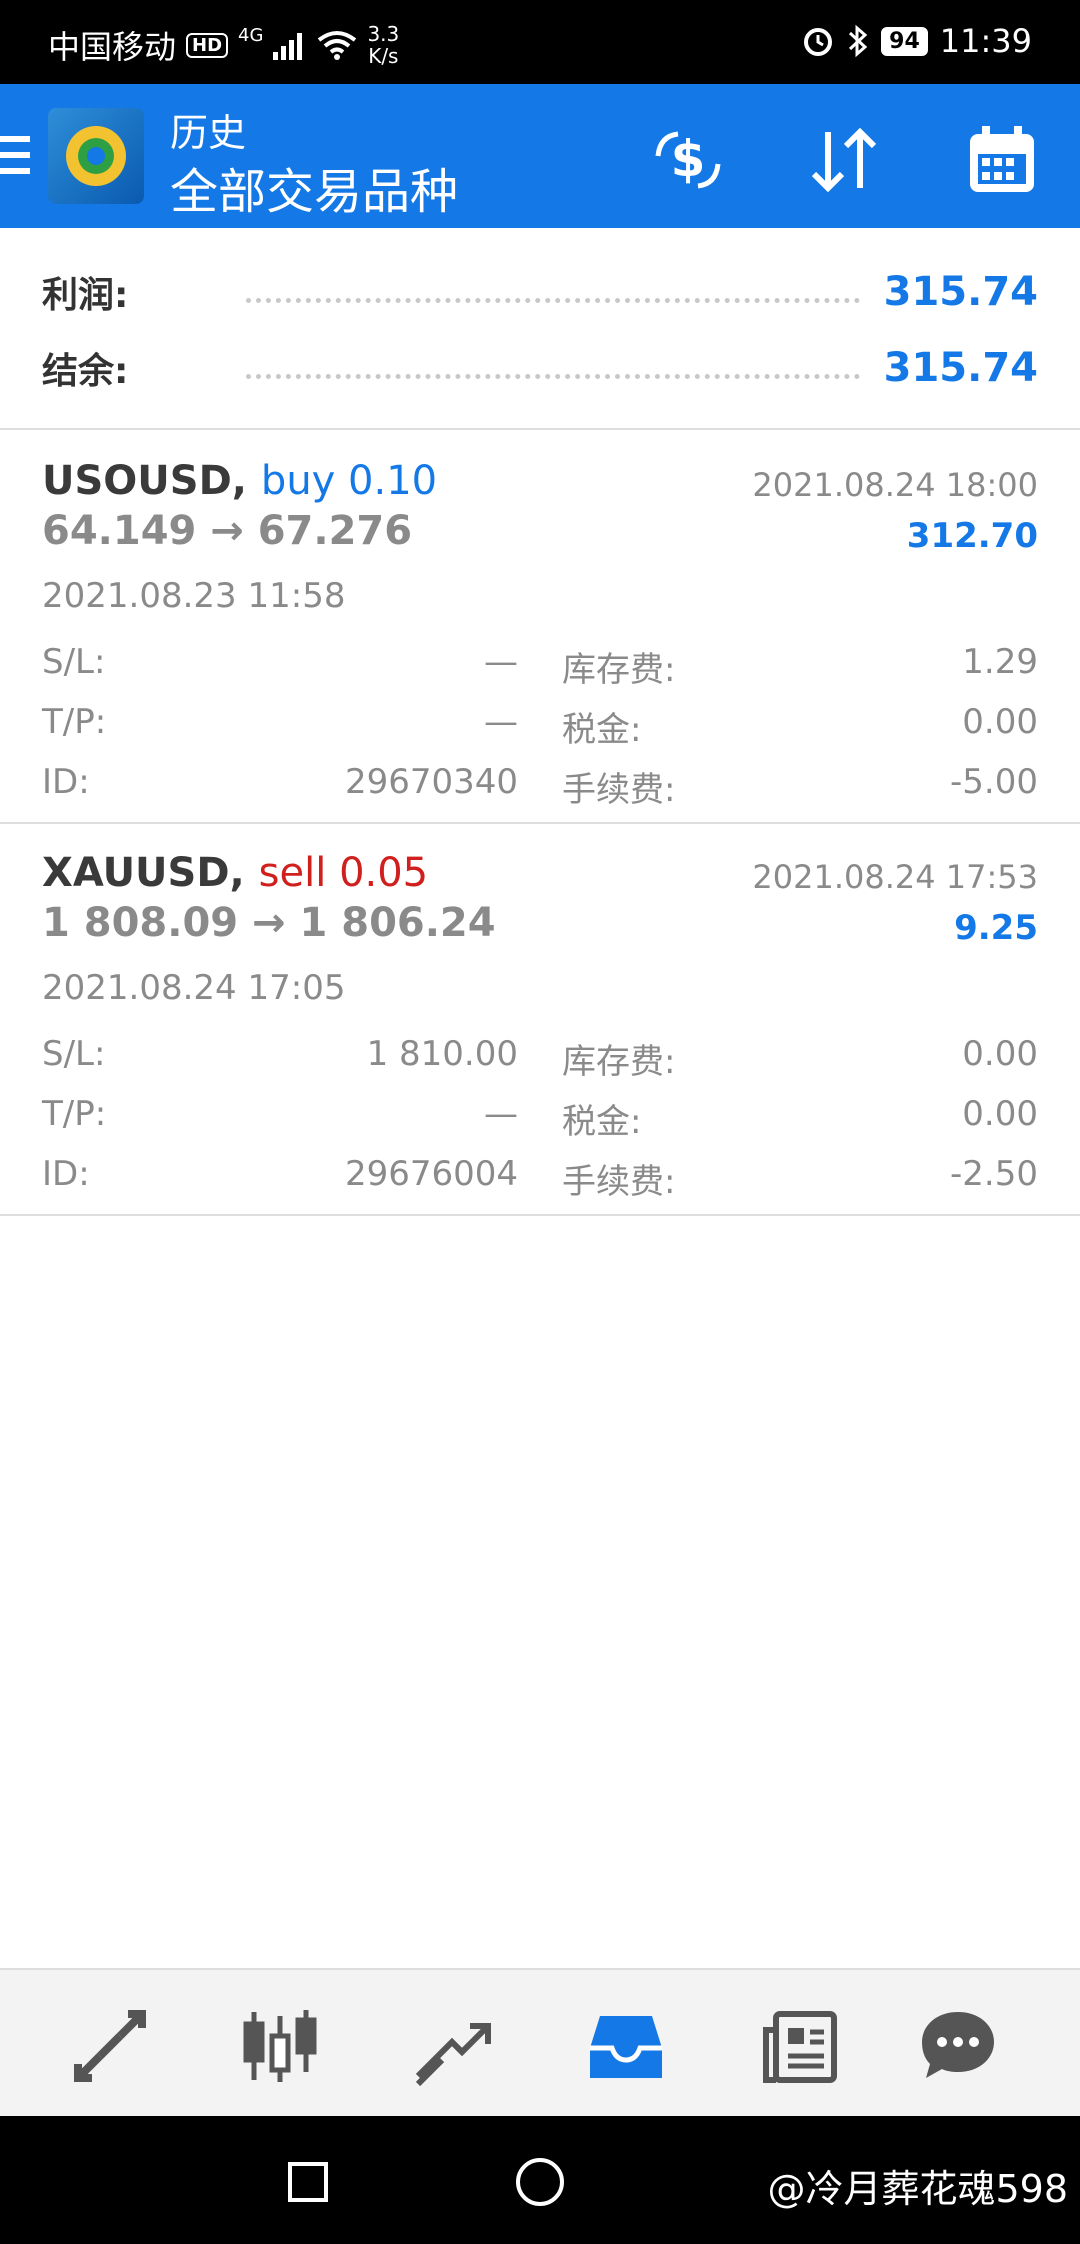 This screenshot has height=2244, width=1080. I want to click on speed-value: 3.3, so click(383, 34).